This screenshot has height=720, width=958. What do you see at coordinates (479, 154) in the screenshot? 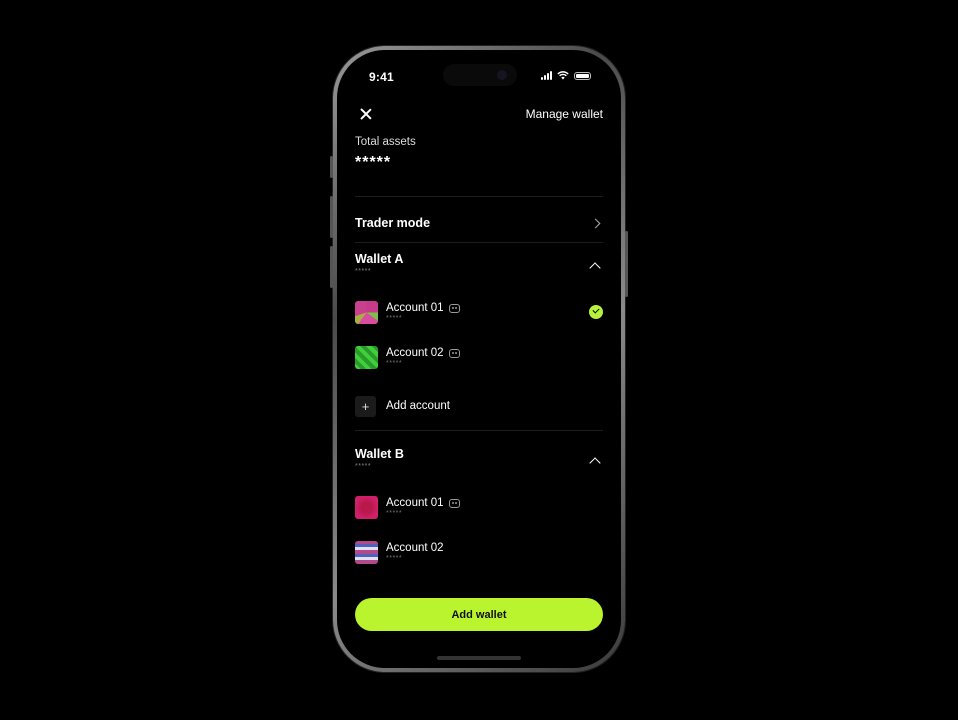
I see `total-assets: Total assets *****` at bounding box center [479, 154].